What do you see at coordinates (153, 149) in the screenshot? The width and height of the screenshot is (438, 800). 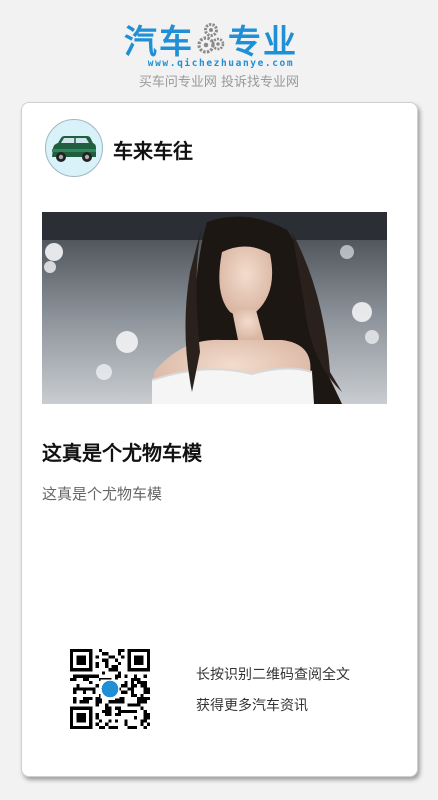 I see `author-name: 车来车往` at bounding box center [153, 149].